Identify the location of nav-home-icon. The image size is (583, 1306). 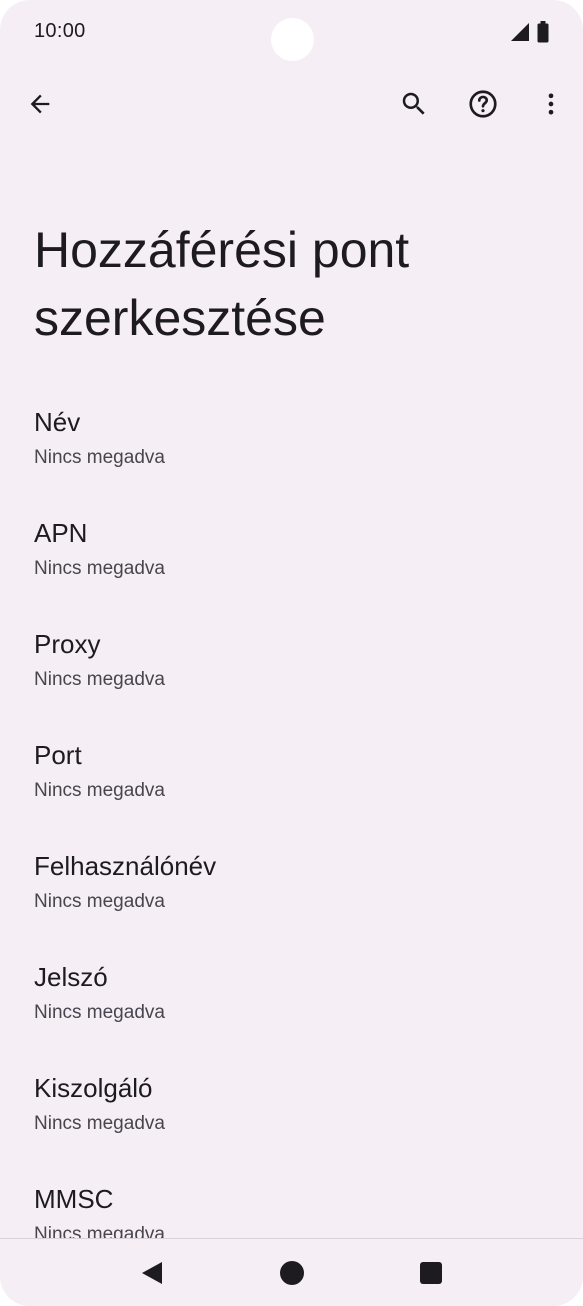
(292, 1273).